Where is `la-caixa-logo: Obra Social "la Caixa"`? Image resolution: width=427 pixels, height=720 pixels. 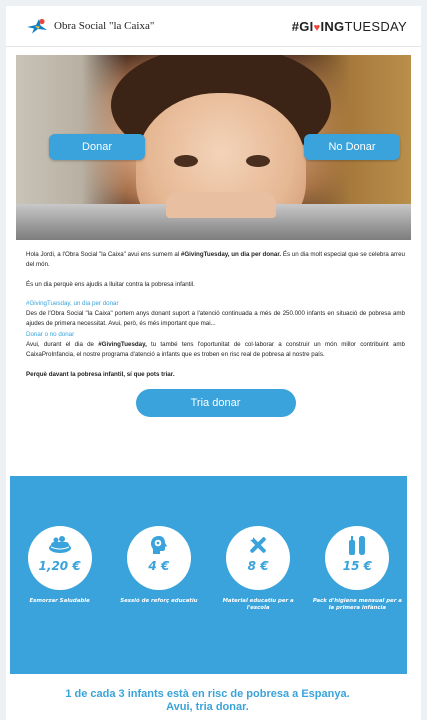 la-caixa-logo: Obra Social "la Caixa" is located at coordinates (90, 26).